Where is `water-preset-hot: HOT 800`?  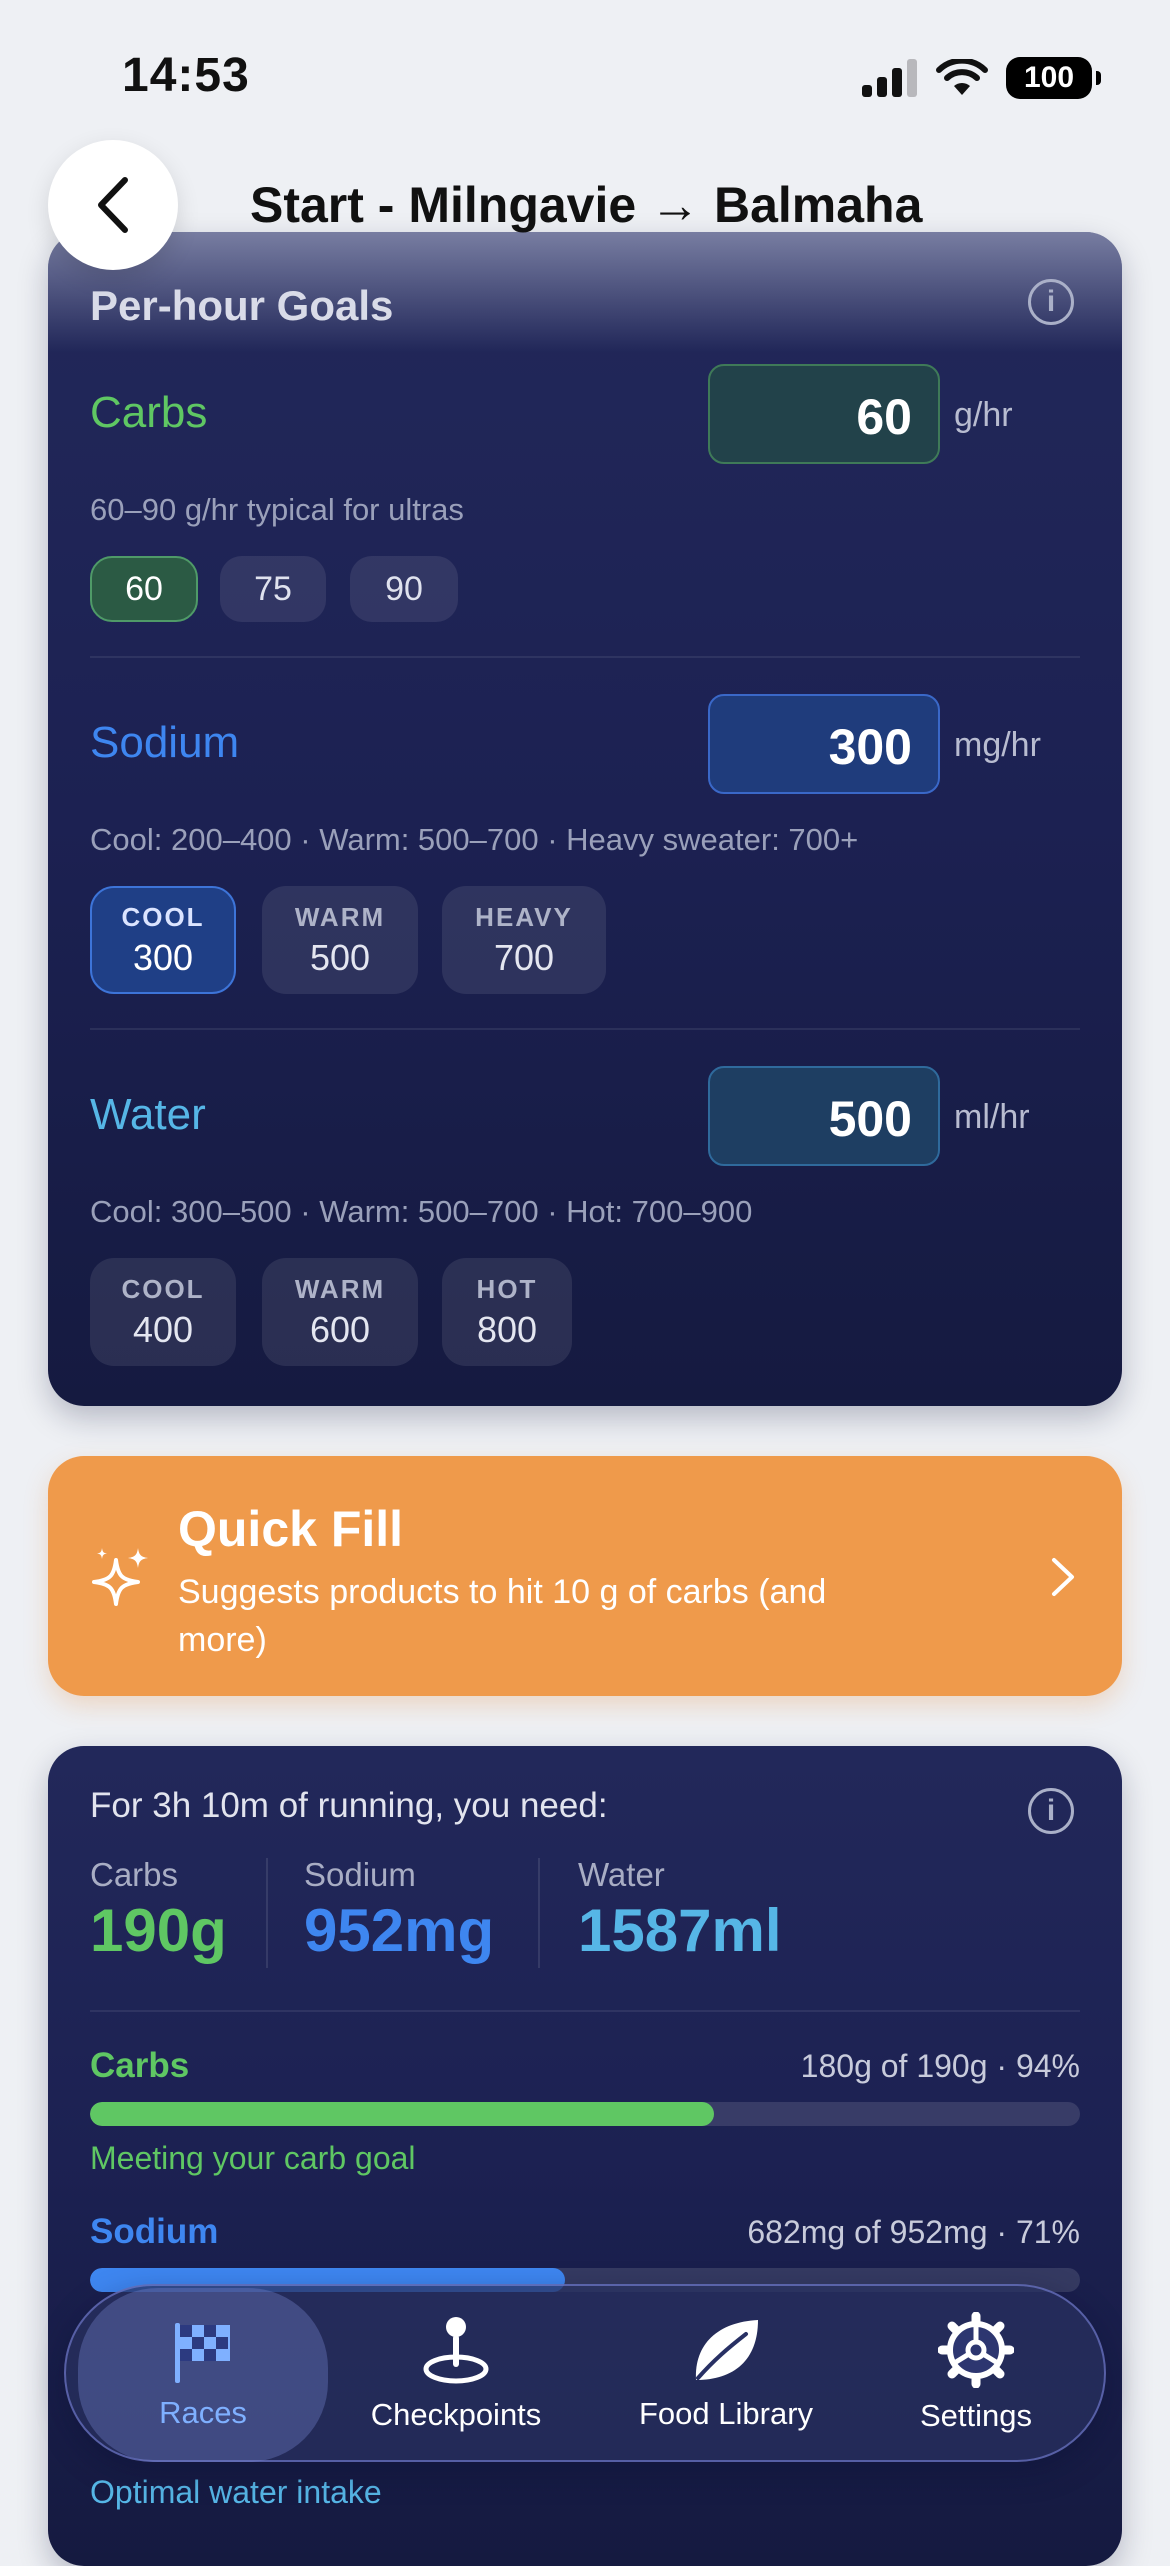
water-preset-hot: HOT 800 is located at coordinates (507, 1312).